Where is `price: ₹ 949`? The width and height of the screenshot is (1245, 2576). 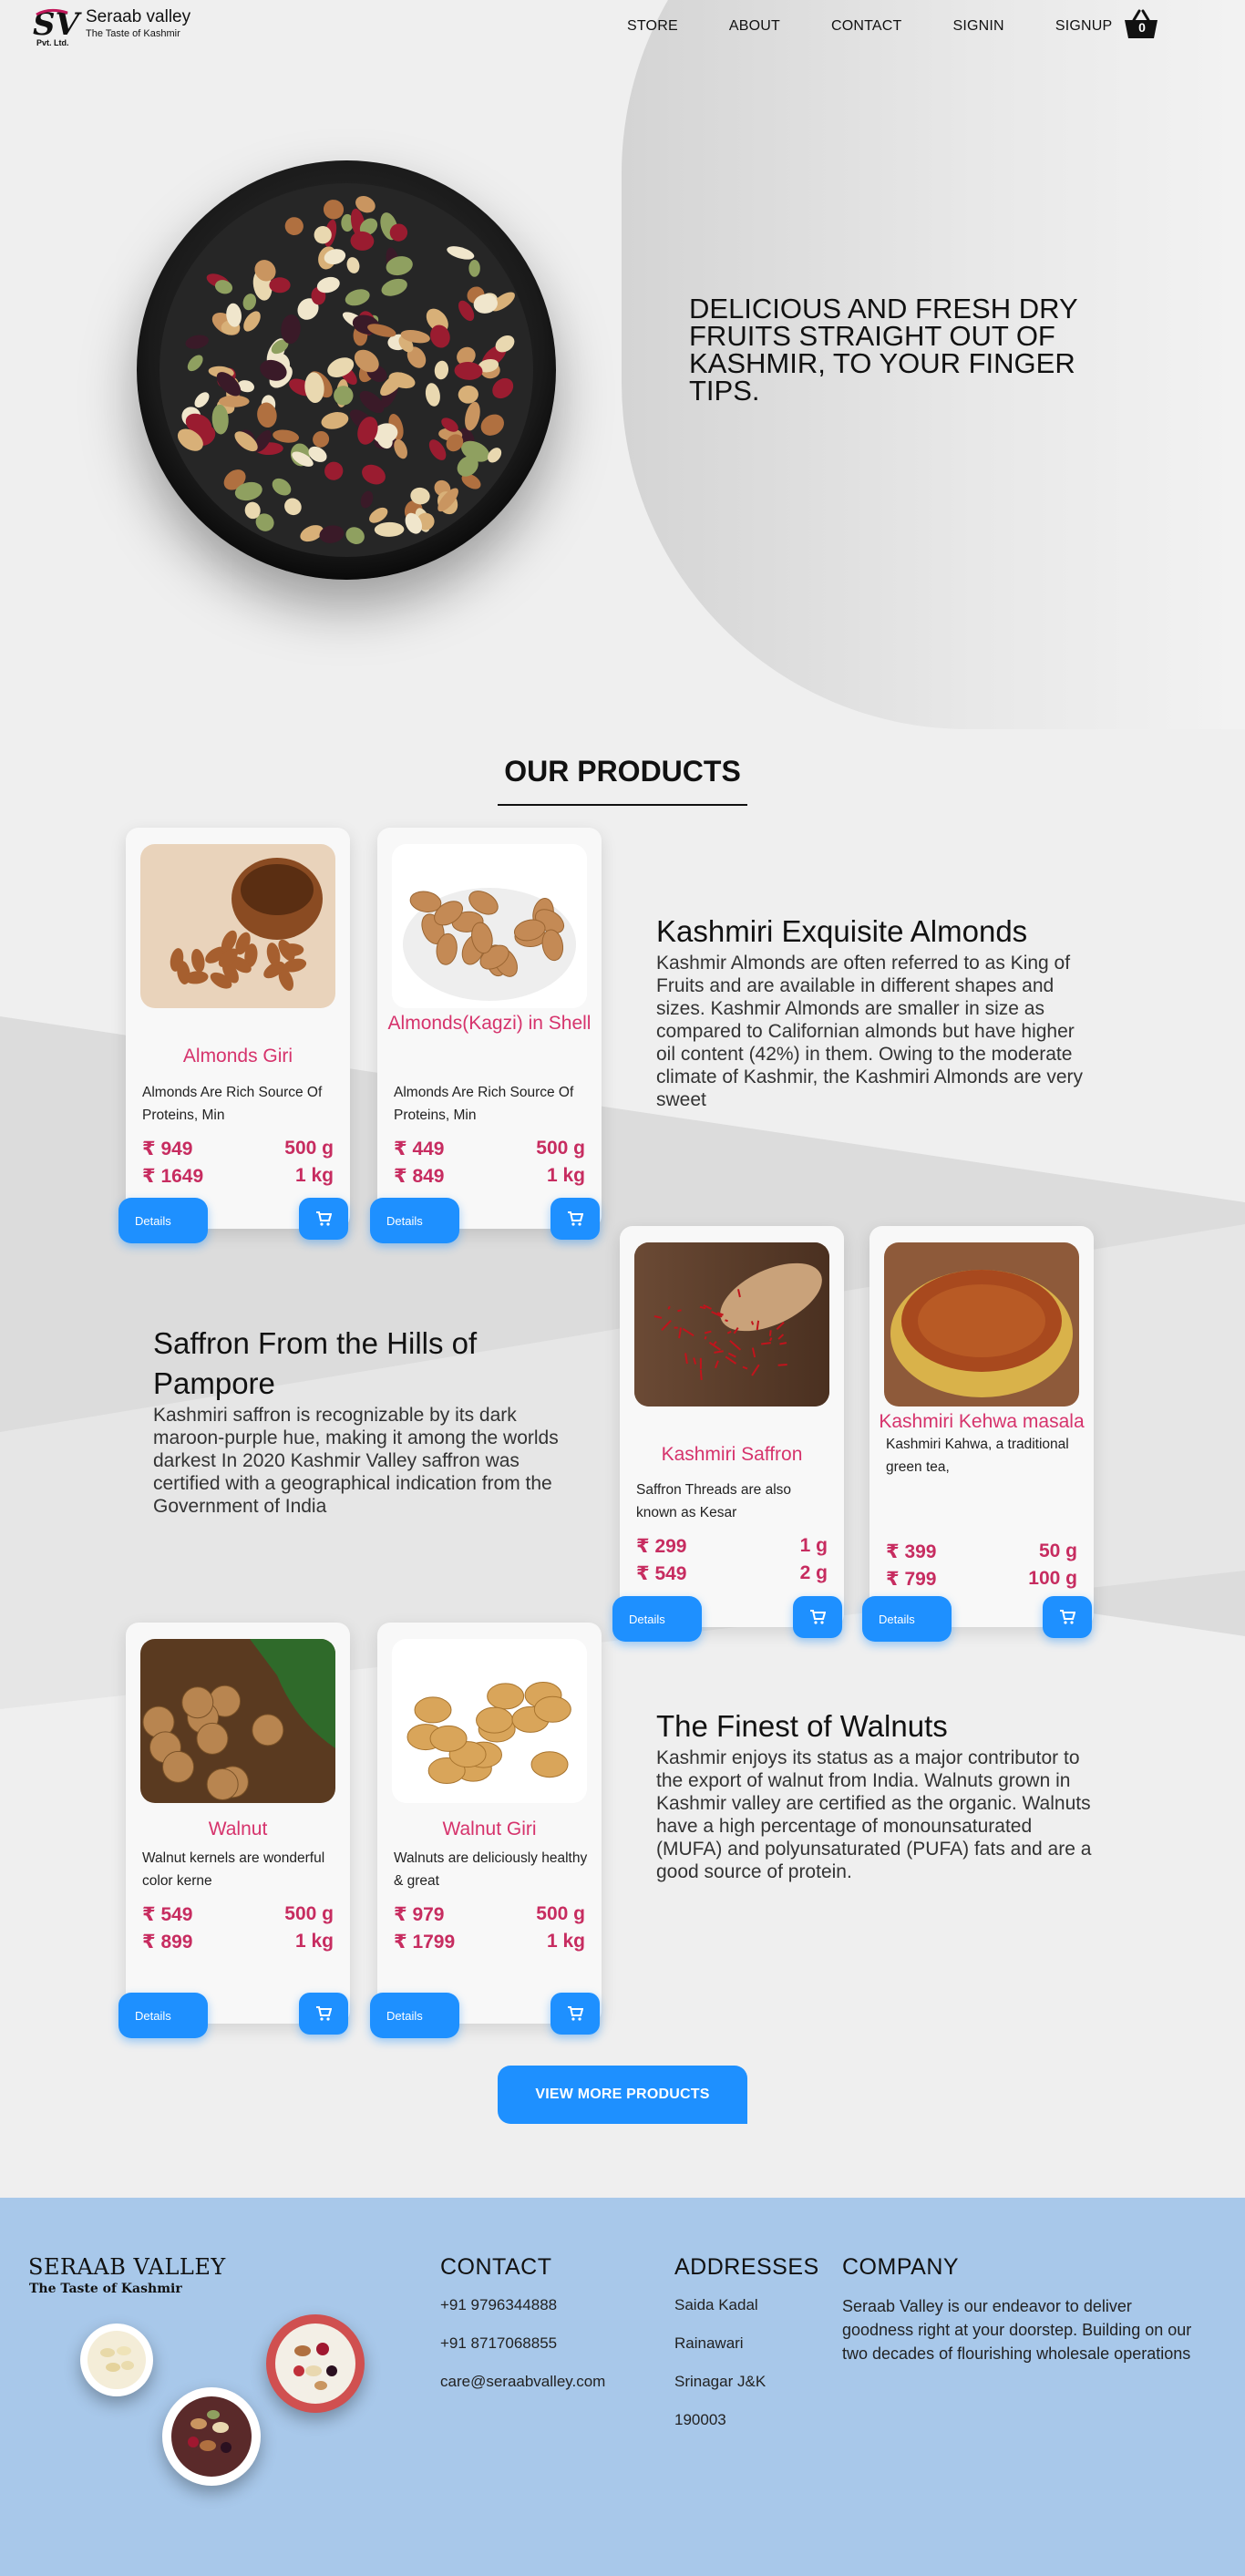
price: ₹ 949 is located at coordinates (167, 1149).